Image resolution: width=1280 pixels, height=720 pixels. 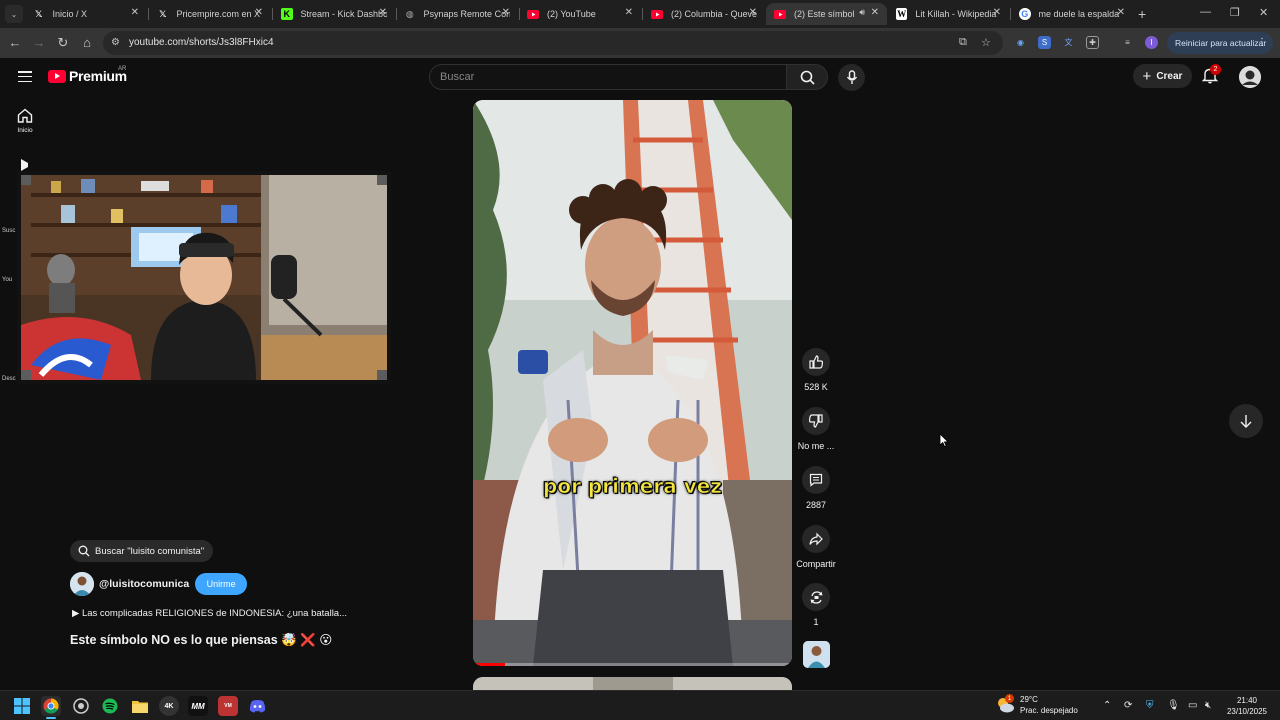 What do you see at coordinates (862, 12) in the screenshot?
I see `speaker-icon: 🔊︎` at bounding box center [862, 12].